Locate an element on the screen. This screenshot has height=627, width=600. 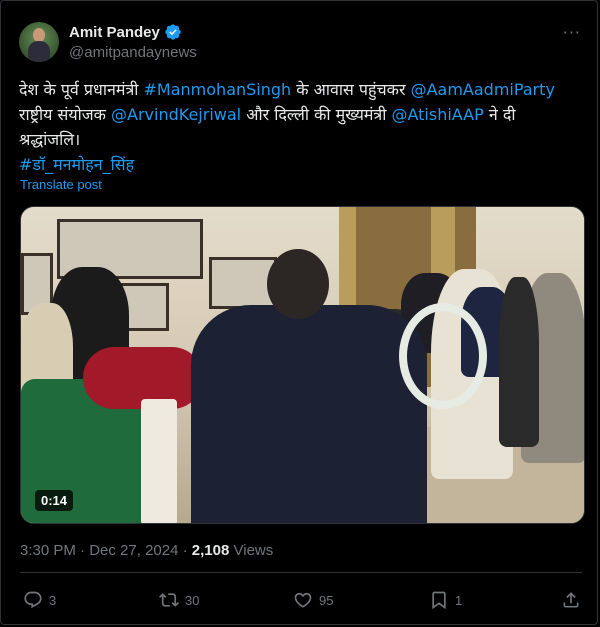
repost-icon is located at coordinates (169, 600).